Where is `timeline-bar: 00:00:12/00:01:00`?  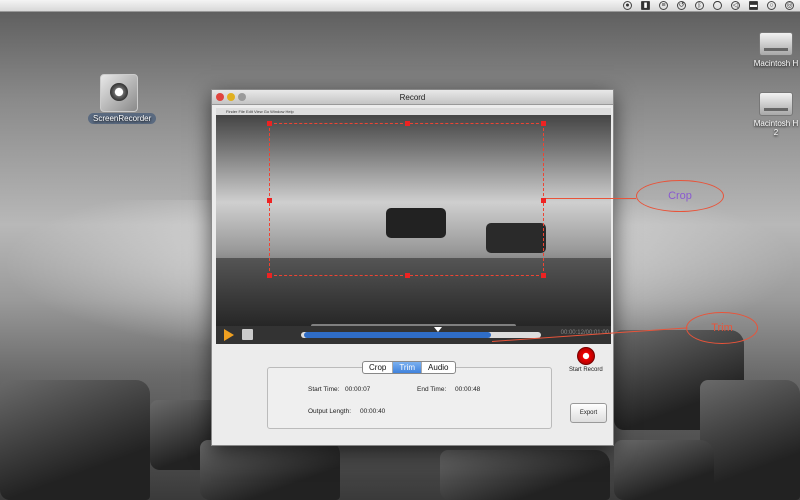 timeline-bar: 00:00:12/00:01:00 is located at coordinates (413, 335).